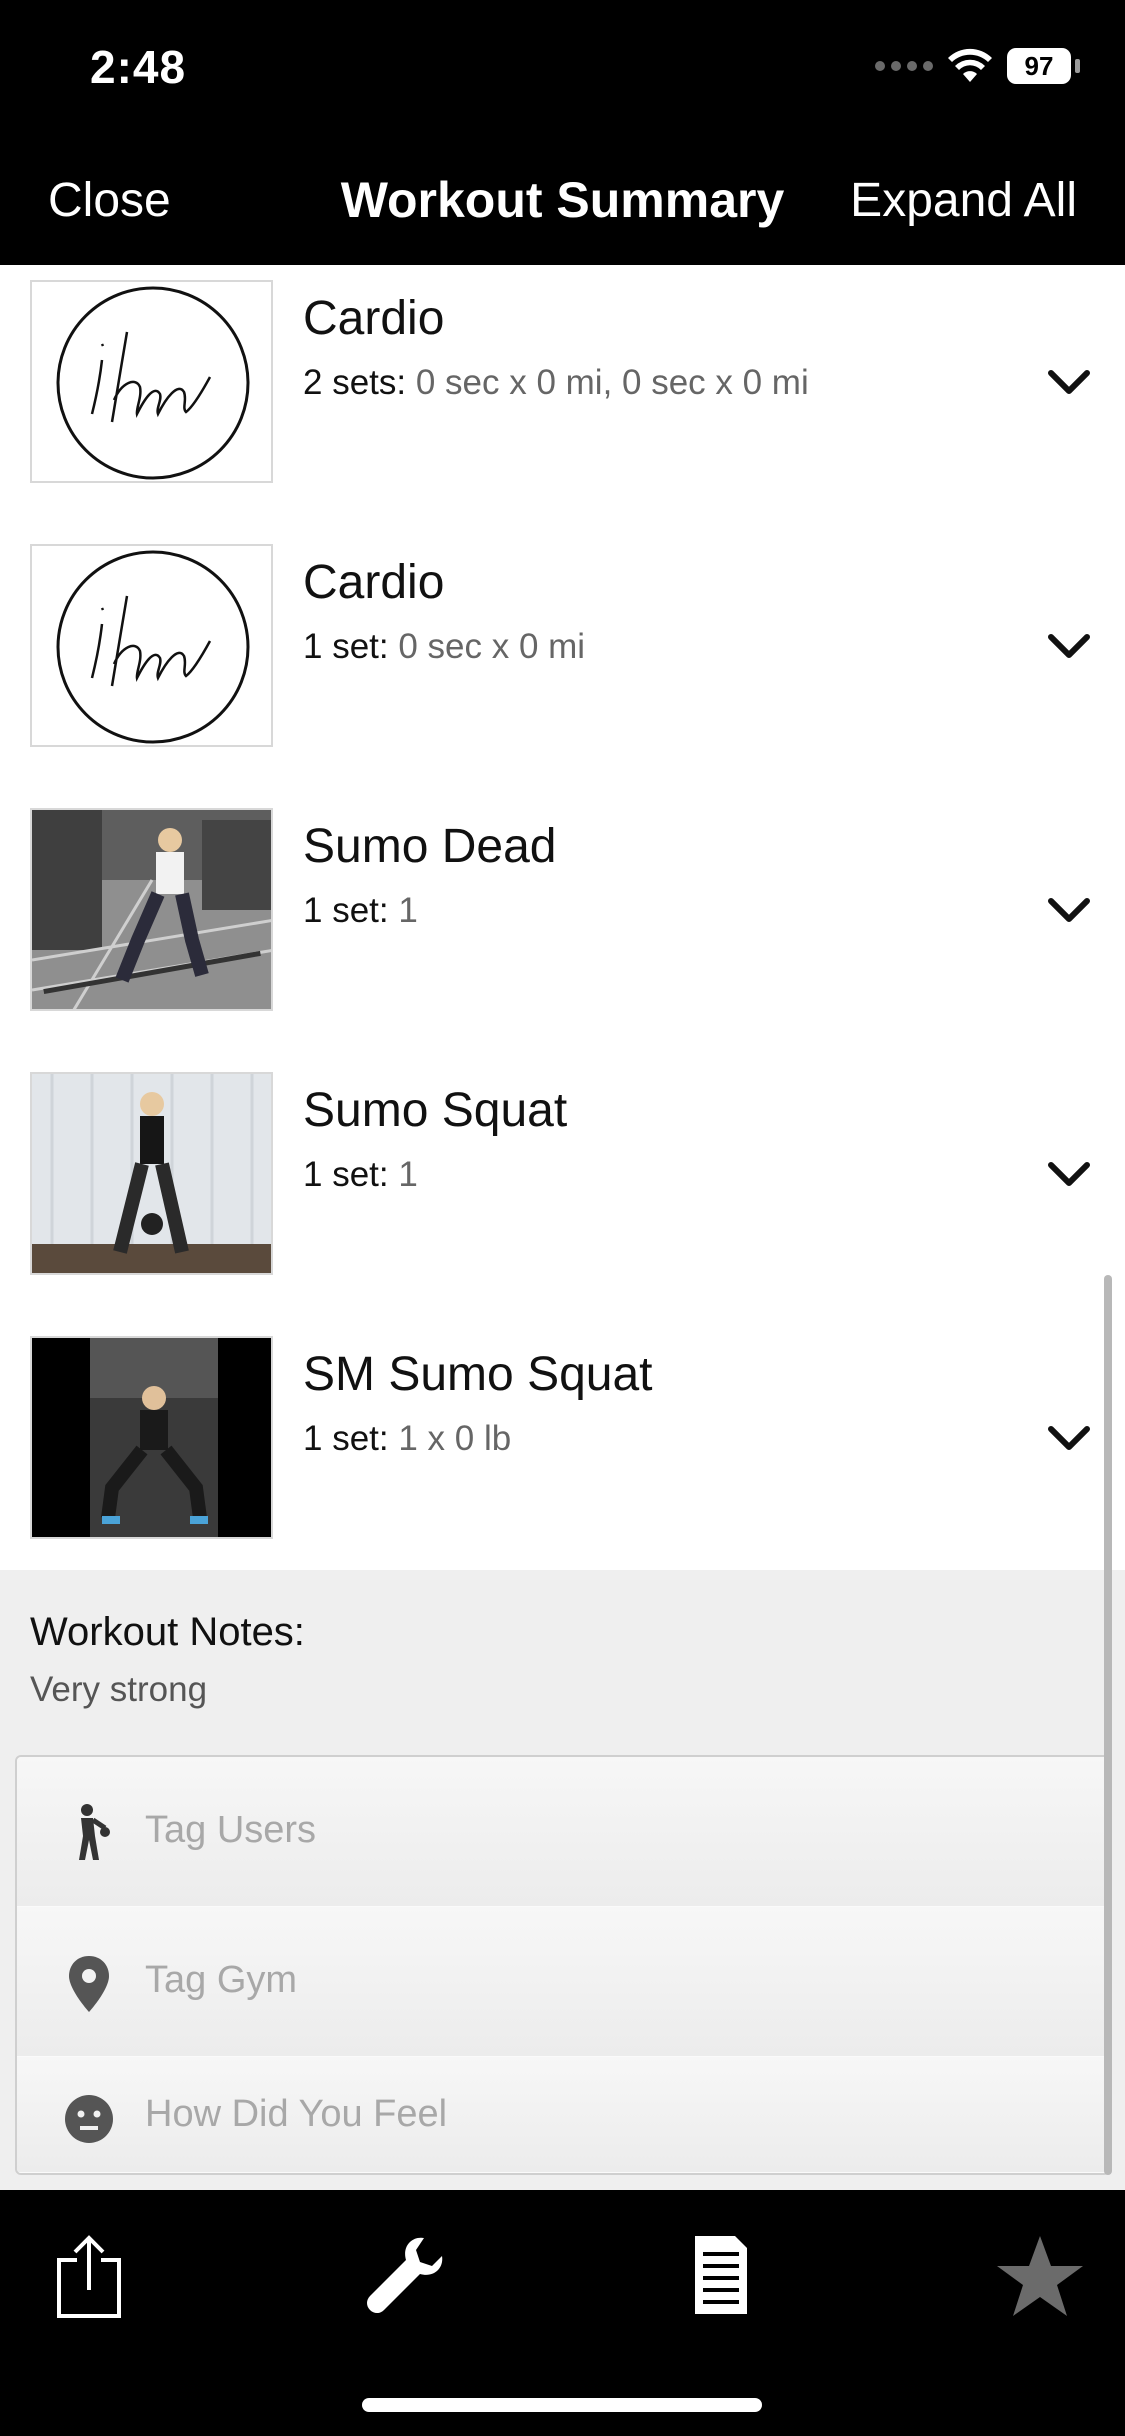  I want to click on feeling-row: How Did You Feel, so click(562, 2115).